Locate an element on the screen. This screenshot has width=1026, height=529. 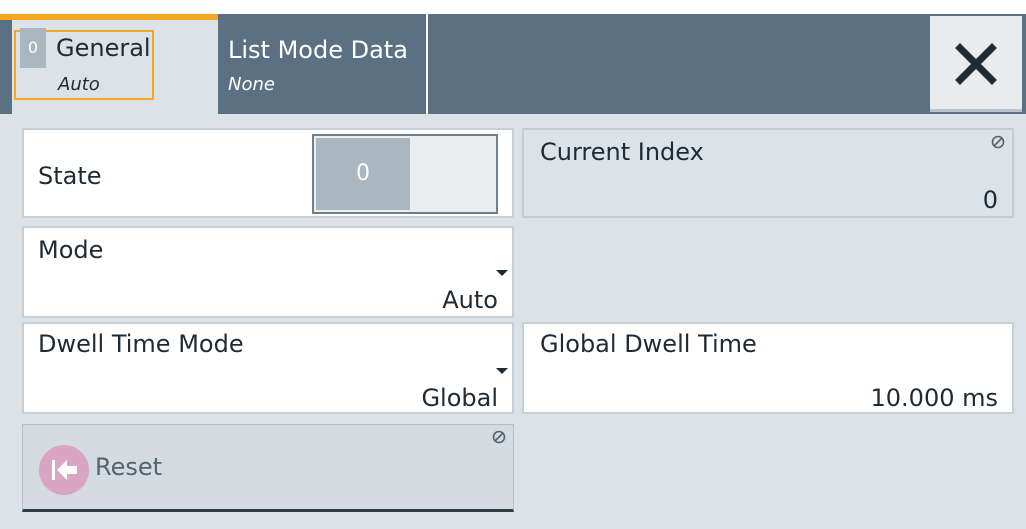
reset-label: Reset is located at coordinates (129, 467).